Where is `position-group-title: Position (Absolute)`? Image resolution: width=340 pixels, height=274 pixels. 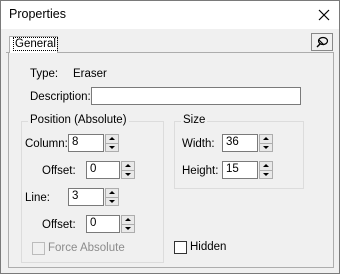
position-group-title: Position (Absolute) is located at coordinates (78, 120).